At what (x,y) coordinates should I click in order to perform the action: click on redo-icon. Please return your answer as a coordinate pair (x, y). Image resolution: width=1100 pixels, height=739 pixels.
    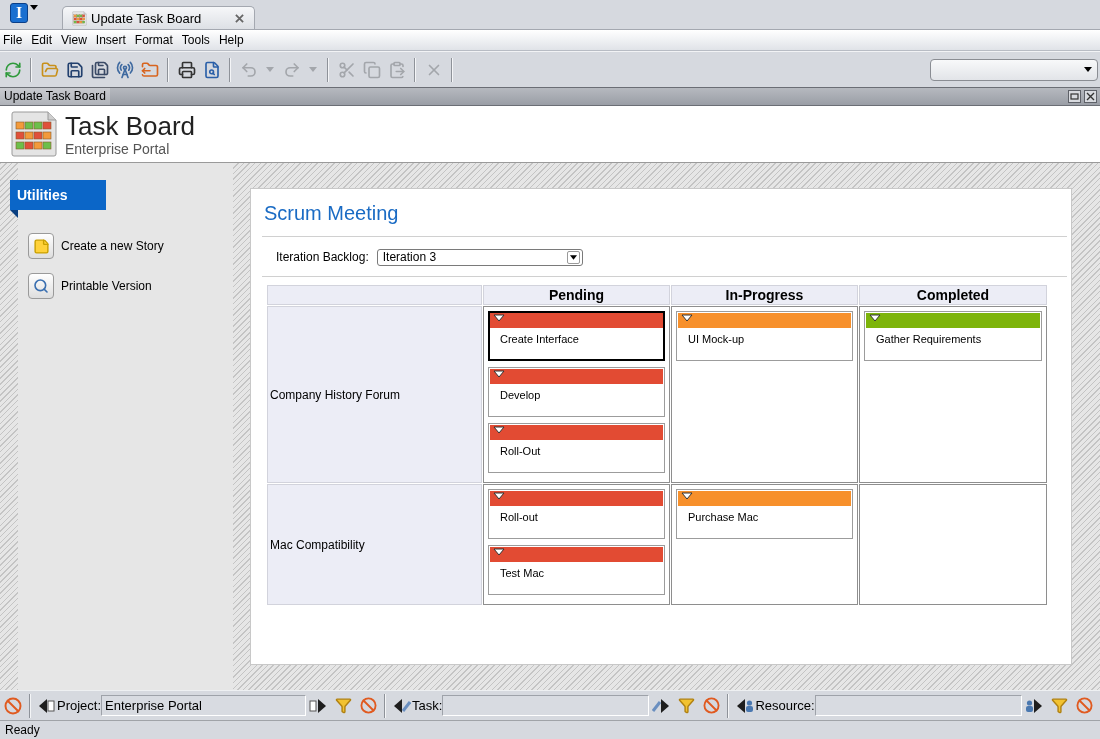
    Looking at the image, I should click on (291, 69).